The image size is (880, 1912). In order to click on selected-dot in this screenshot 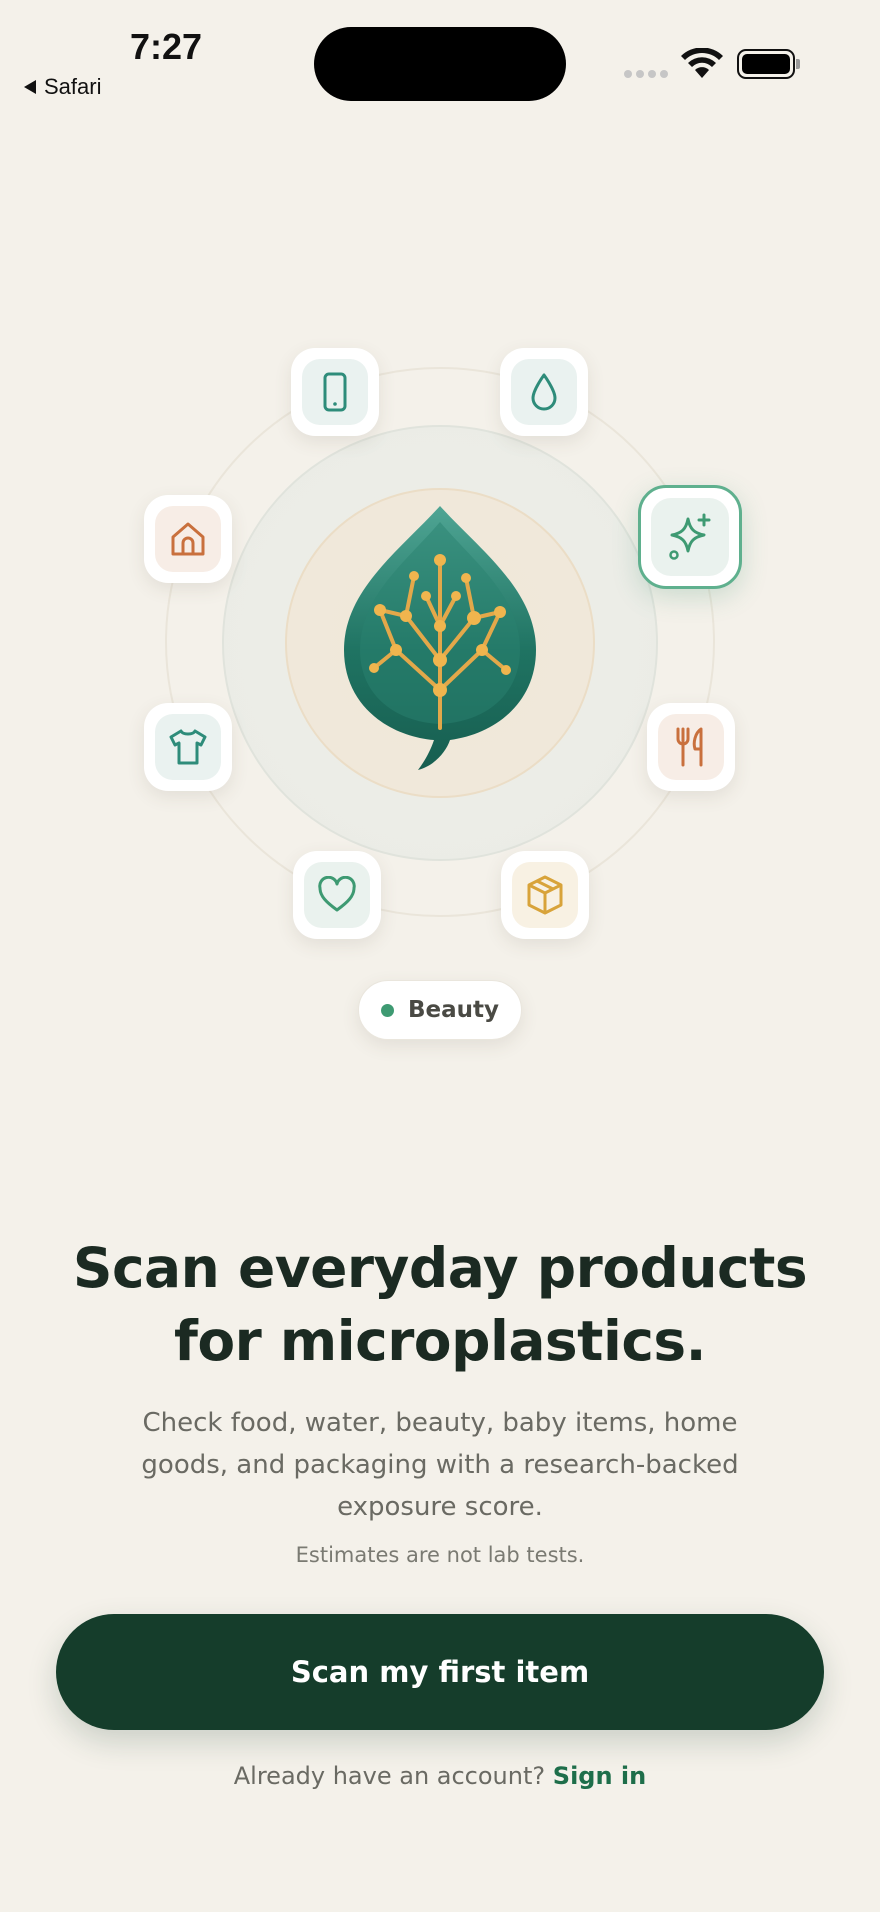, I will do `click(387, 1010)`.